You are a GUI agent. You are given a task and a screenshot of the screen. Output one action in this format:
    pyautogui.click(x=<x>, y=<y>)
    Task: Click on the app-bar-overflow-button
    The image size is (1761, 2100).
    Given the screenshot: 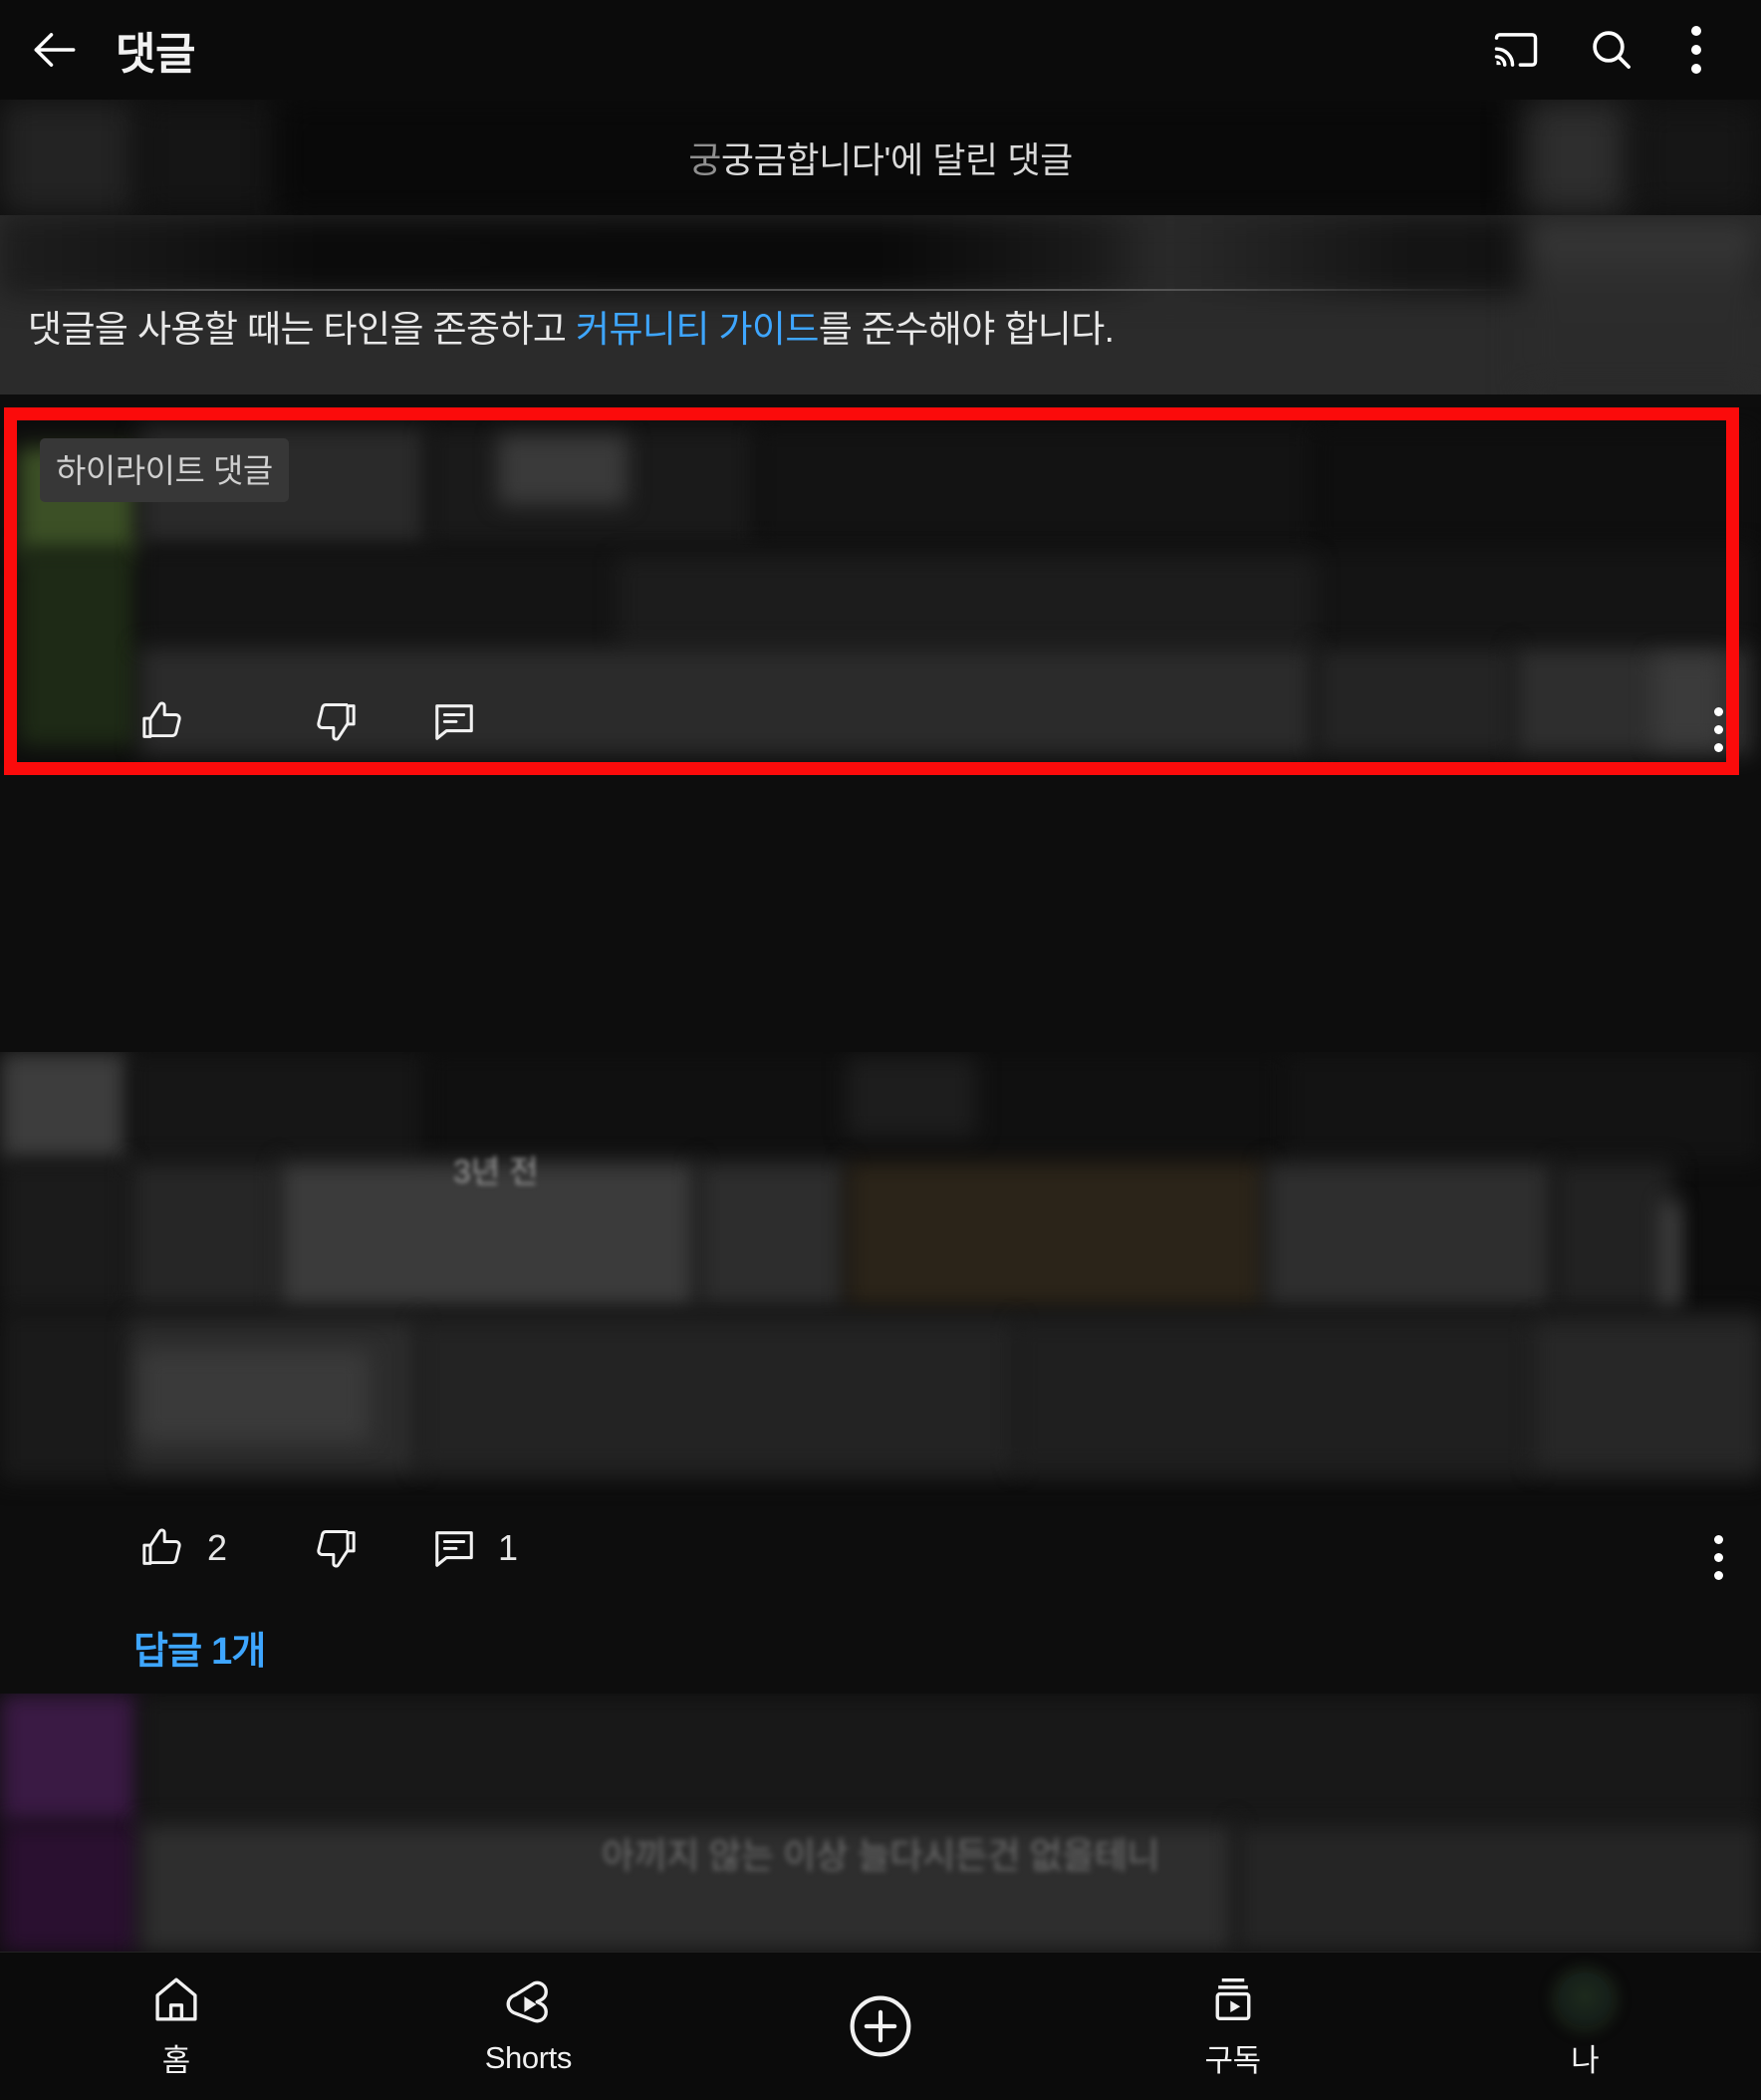 What is the action you would take?
    pyautogui.click(x=1696, y=50)
    